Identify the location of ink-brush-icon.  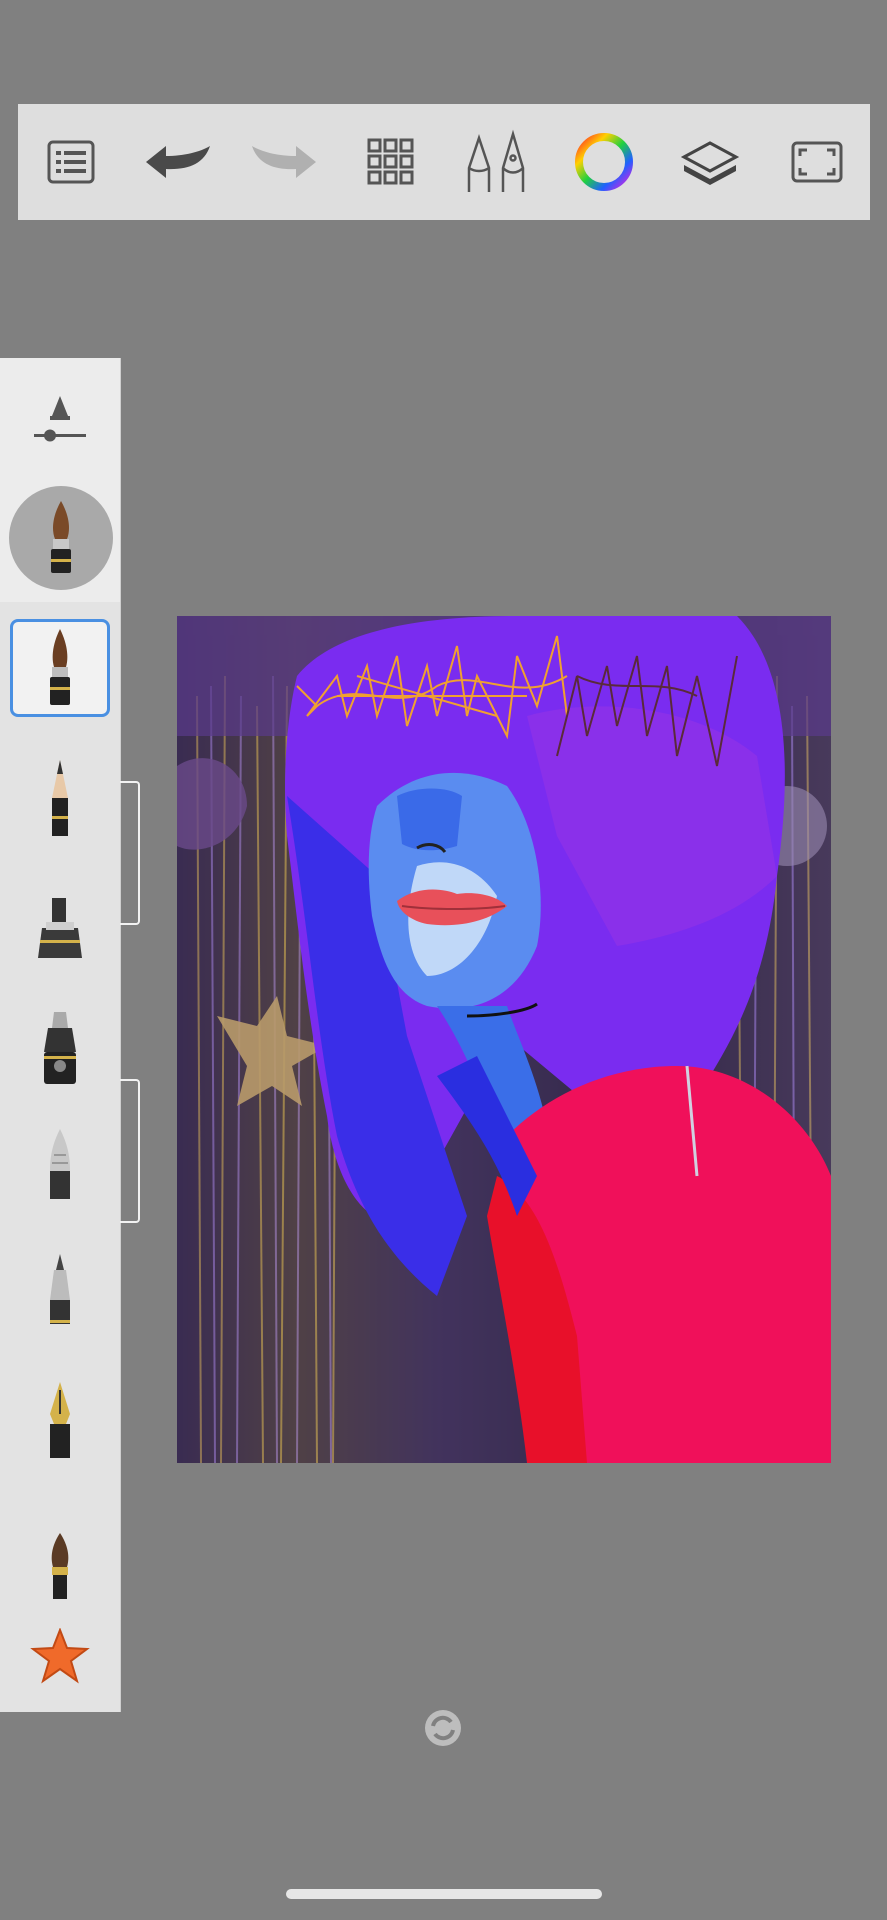
(60, 667).